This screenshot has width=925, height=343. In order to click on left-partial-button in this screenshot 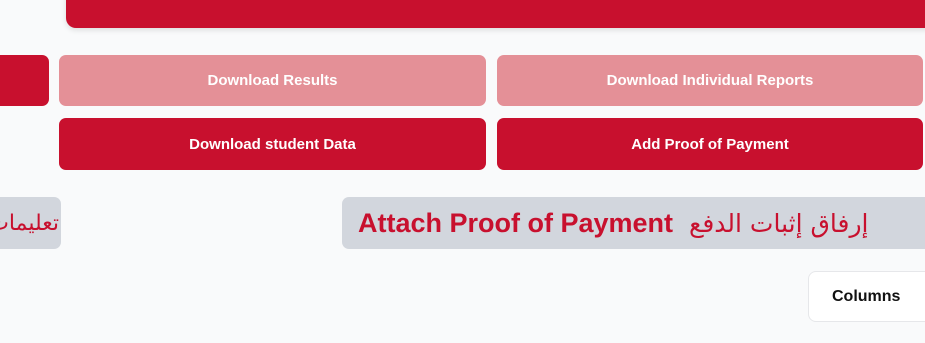, I will do `click(24, 80)`.